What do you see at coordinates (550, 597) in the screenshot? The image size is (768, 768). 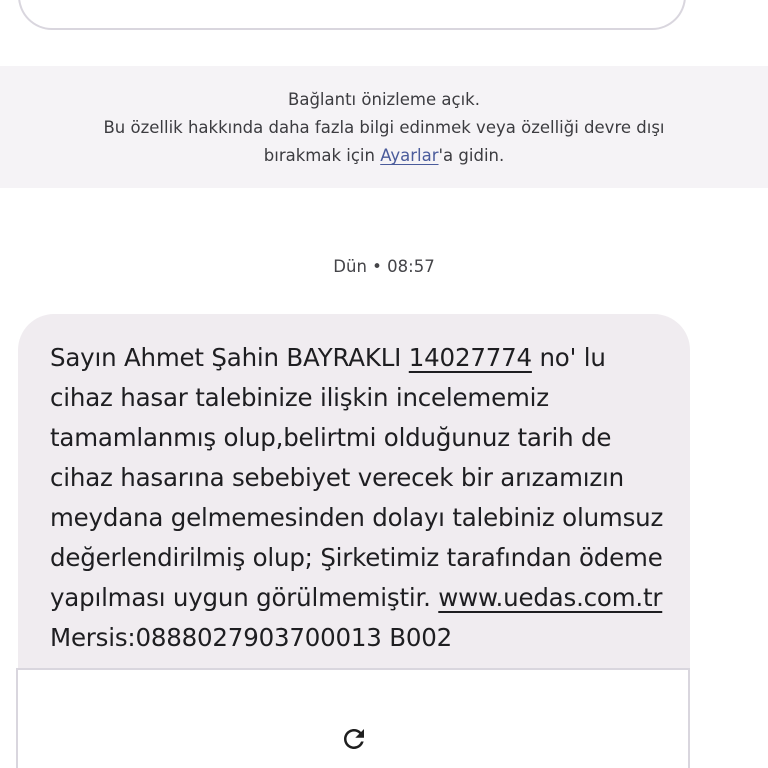 I see `website-link: www.uedas.com.tr` at bounding box center [550, 597].